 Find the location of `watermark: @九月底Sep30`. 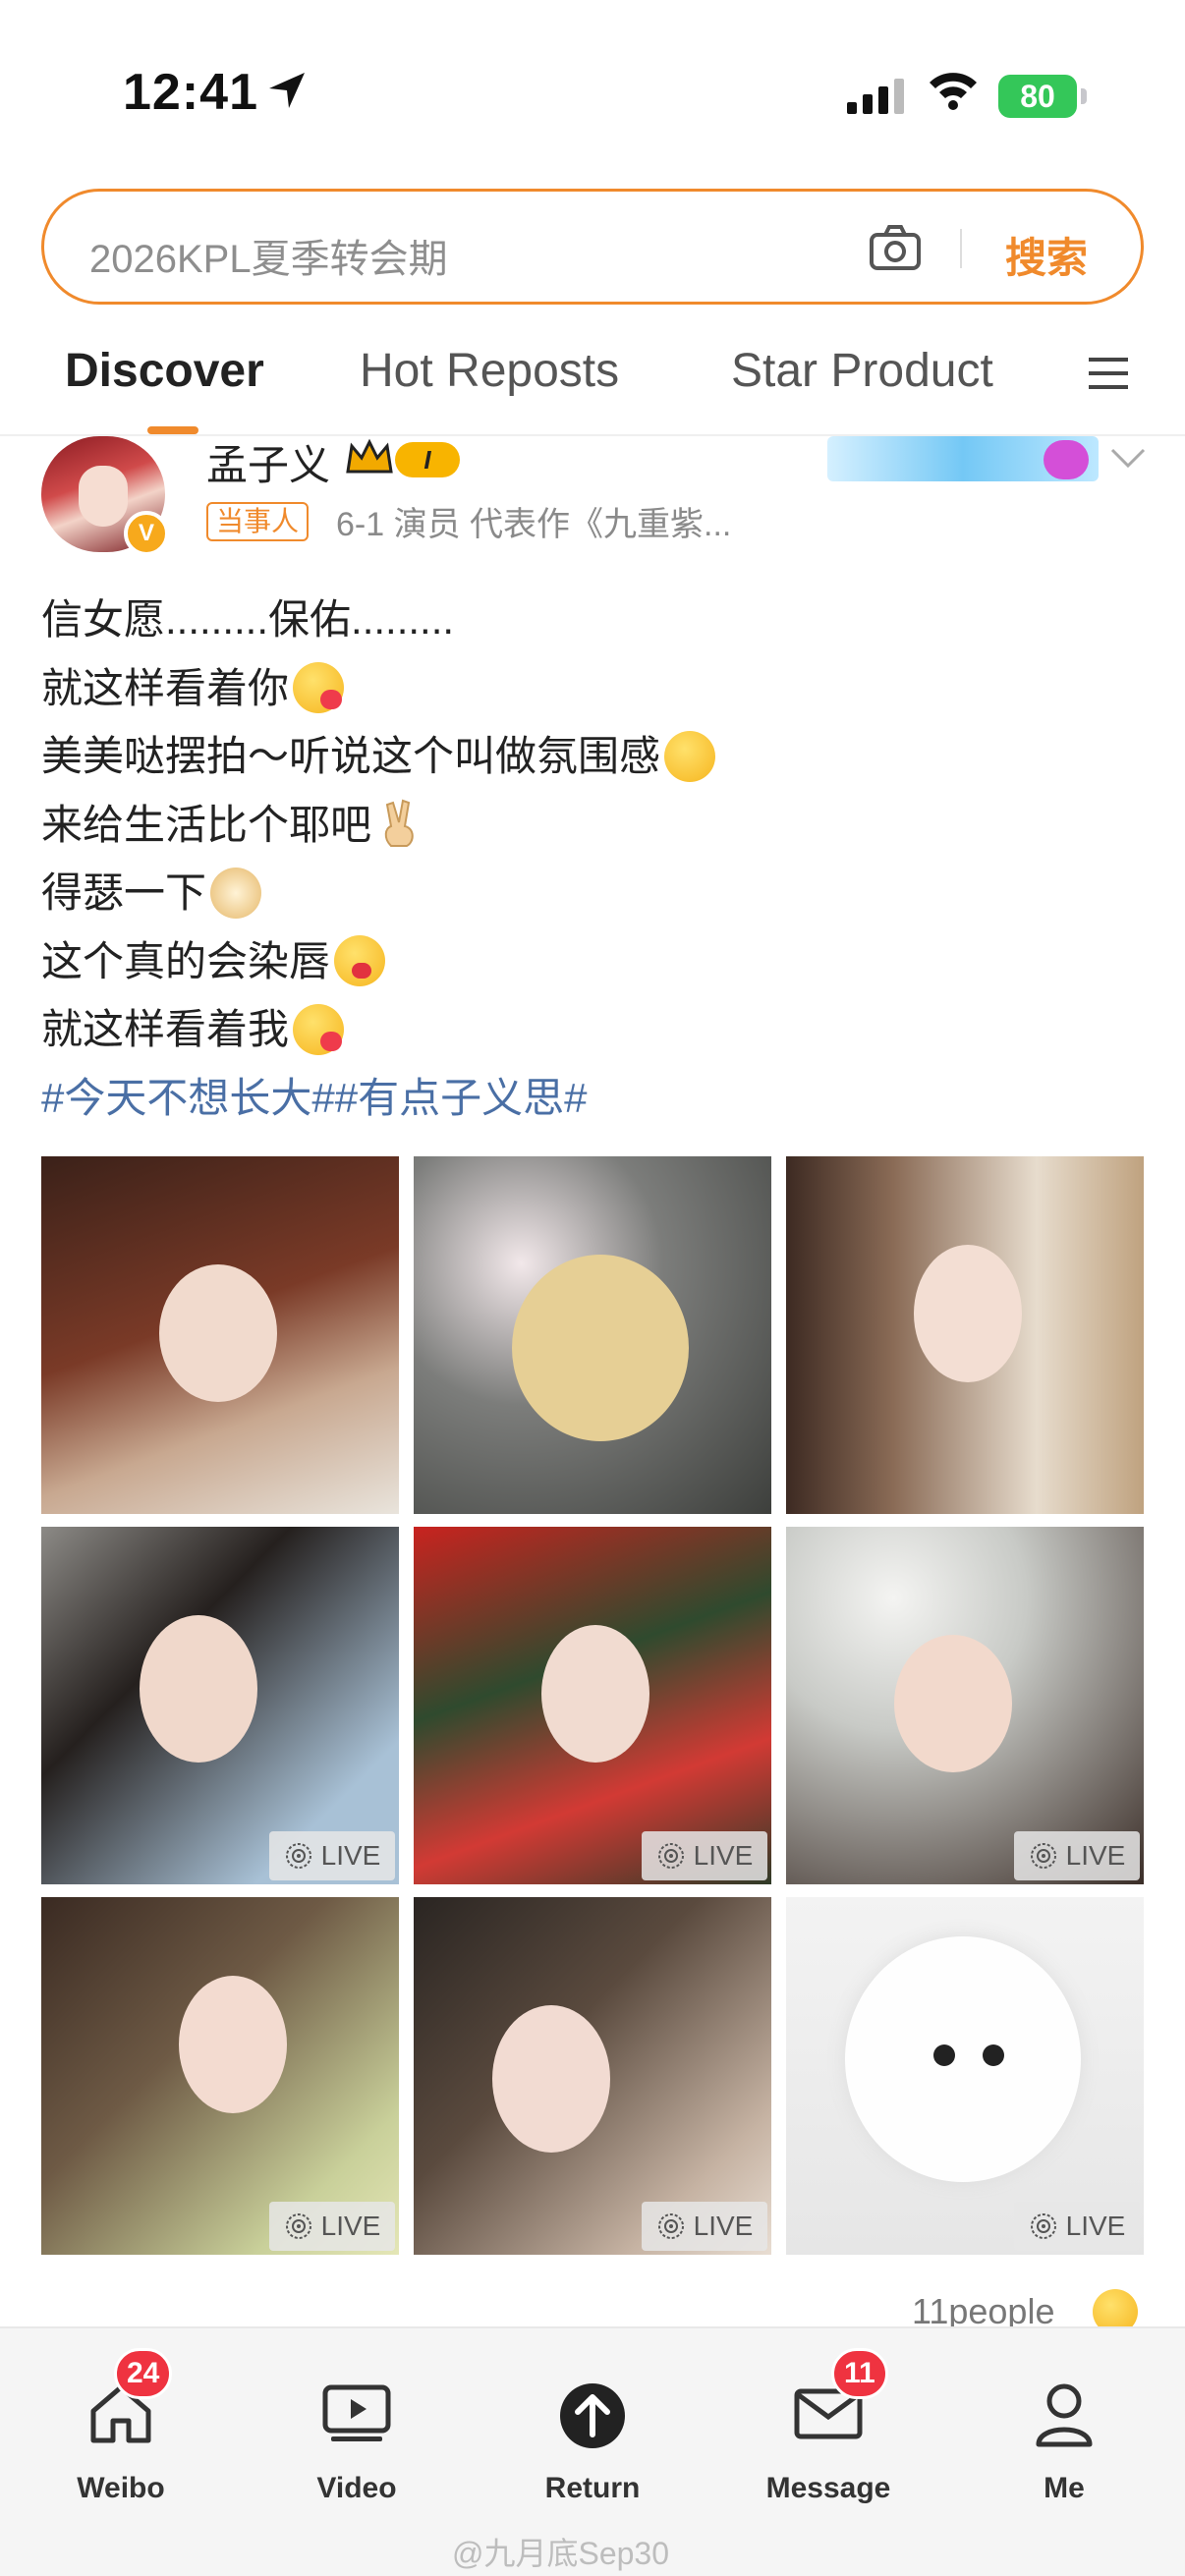

watermark: @九月底Sep30 is located at coordinates (561, 2553).